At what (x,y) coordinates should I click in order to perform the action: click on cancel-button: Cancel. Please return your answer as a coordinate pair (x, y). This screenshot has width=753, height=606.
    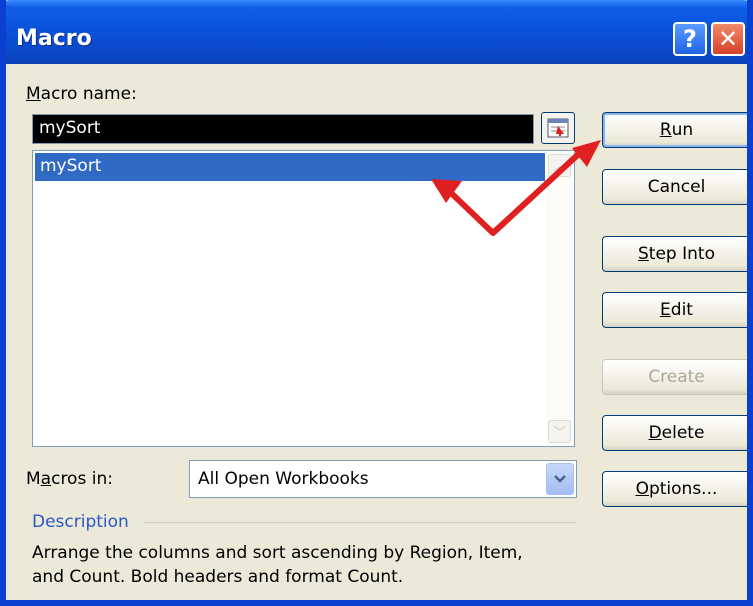
    Looking at the image, I should click on (674, 187).